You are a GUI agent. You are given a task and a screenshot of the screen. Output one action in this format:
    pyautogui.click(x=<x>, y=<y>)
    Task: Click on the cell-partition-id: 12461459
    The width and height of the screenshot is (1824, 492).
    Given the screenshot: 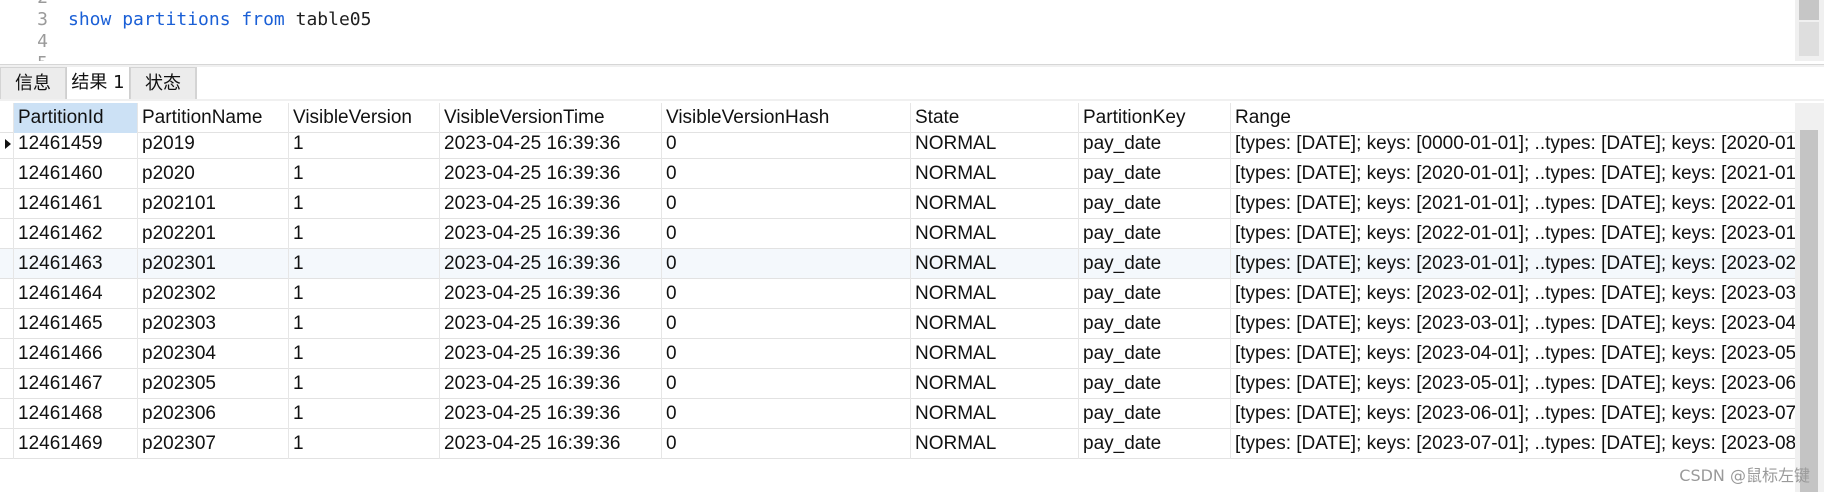 What is the action you would take?
    pyautogui.click(x=76, y=144)
    